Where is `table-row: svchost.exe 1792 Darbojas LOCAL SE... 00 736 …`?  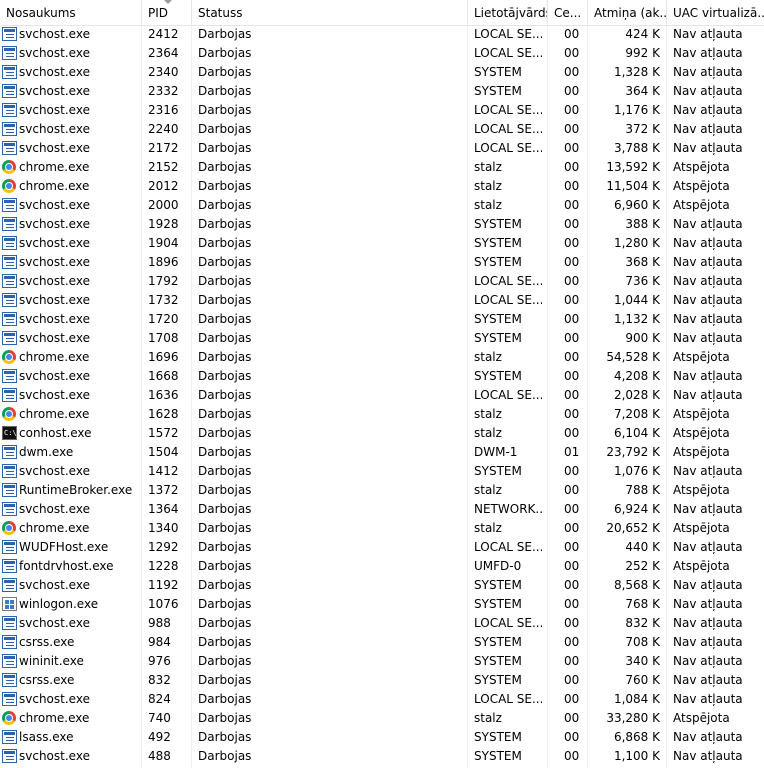
table-row: svchost.exe 1792 Darbojas LOCAL SE... 00 736 … is located at coordinates (382, 281).